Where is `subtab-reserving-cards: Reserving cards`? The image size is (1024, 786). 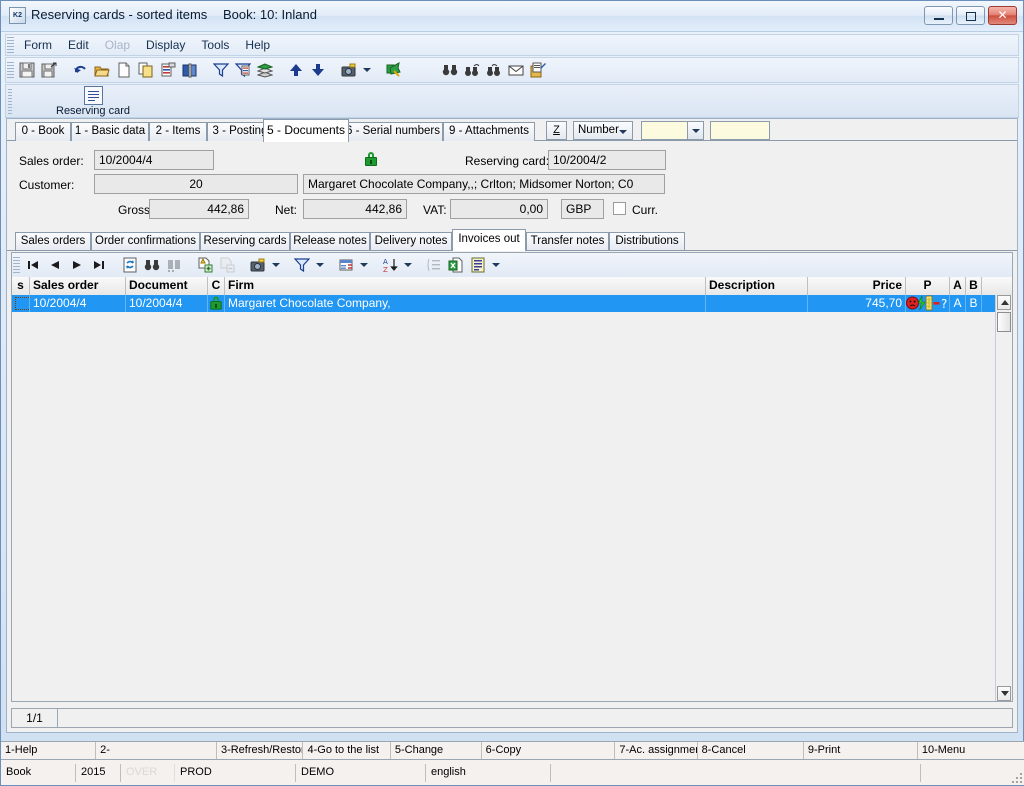
subtab-reserving-cards: Reserving cards is located at coordinates (245, 241).